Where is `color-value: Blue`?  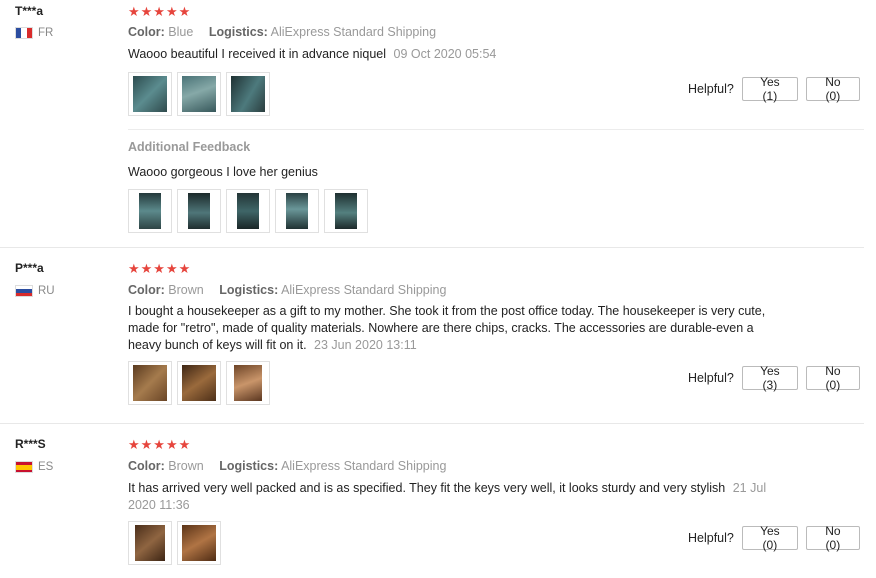
color-value: Blue is located at coordinates (181, 32).